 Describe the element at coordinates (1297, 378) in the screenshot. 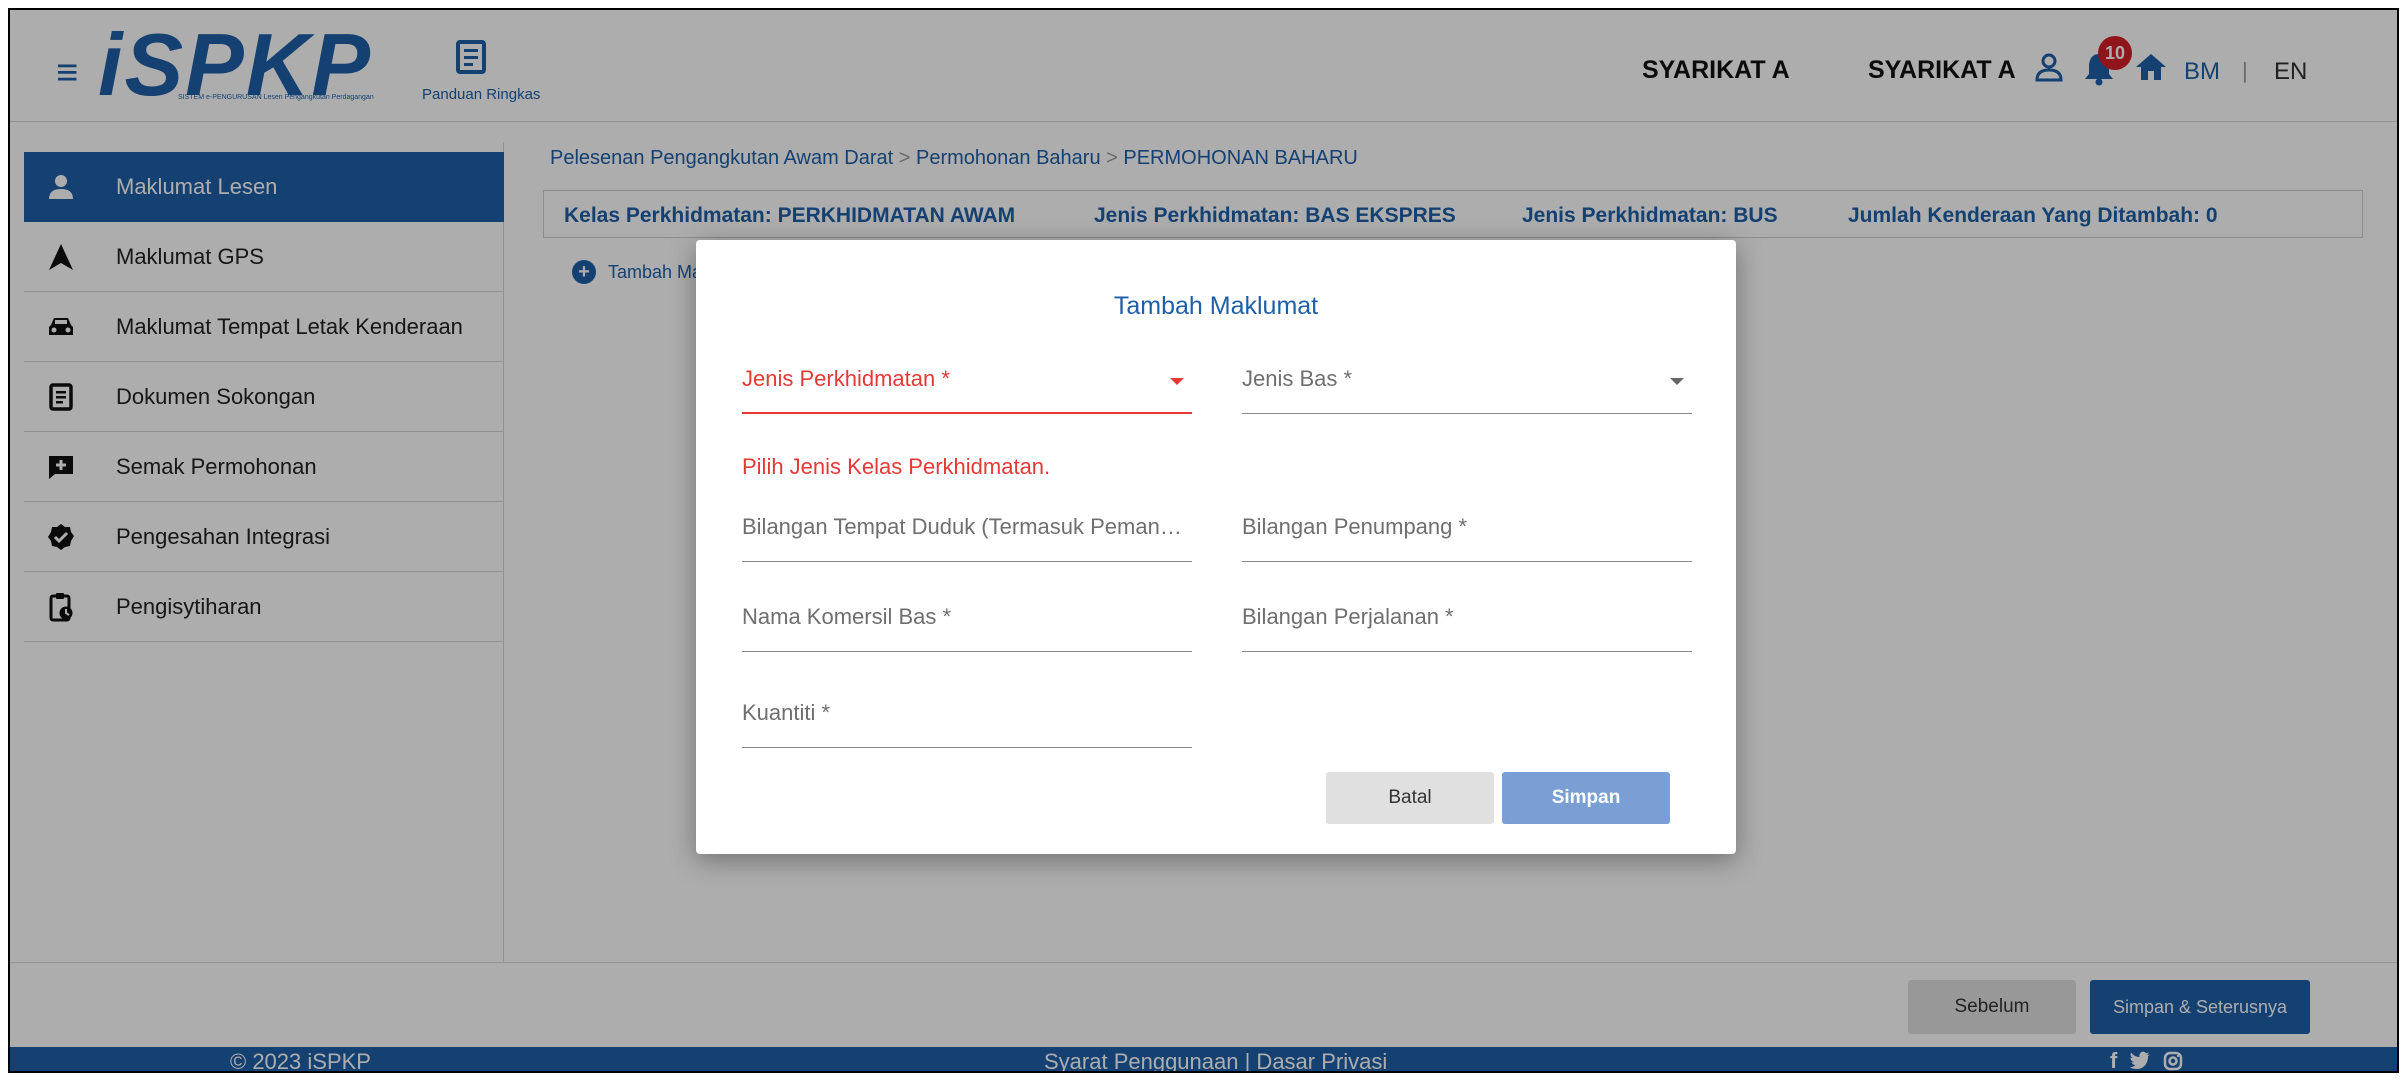

I see `jenis-bas-label: Jenis Bas *` at that location.